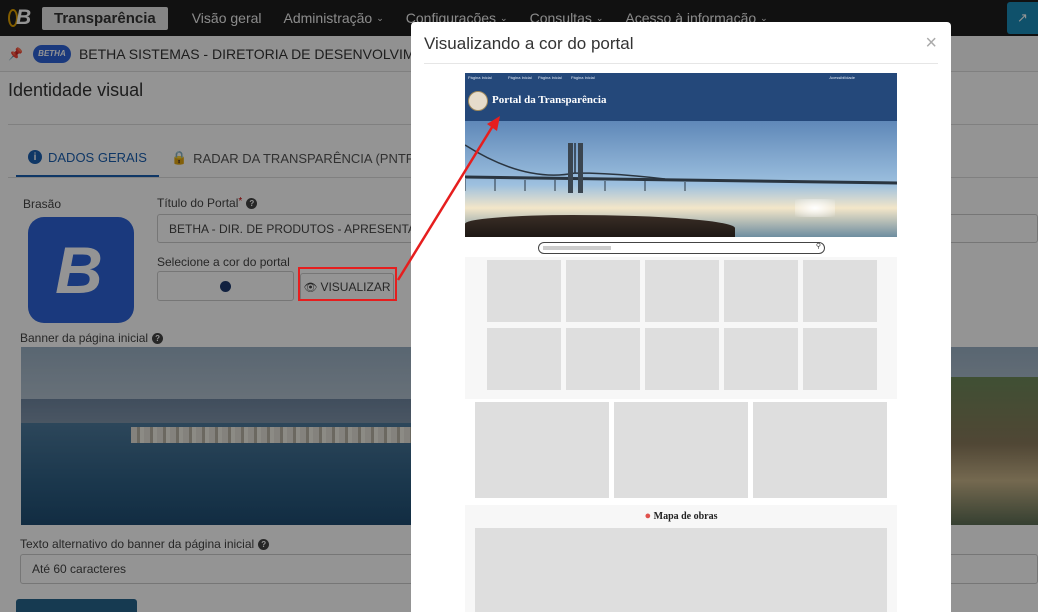 The width and height of the screenshot is (1038, 612). What do you see at coordinates (347, 284) in the screenshot?
I see `visualize-highlight` at bounding box center [347, 284].